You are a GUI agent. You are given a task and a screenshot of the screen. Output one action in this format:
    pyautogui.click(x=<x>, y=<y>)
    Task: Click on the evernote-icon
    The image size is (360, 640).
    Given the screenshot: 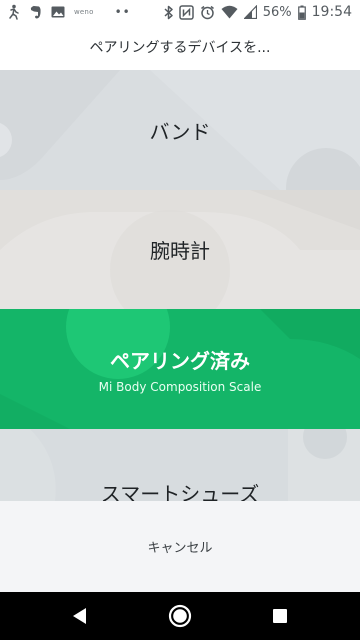 What is the action you would take?
    pyautogui.click(x=35, y=12)
    